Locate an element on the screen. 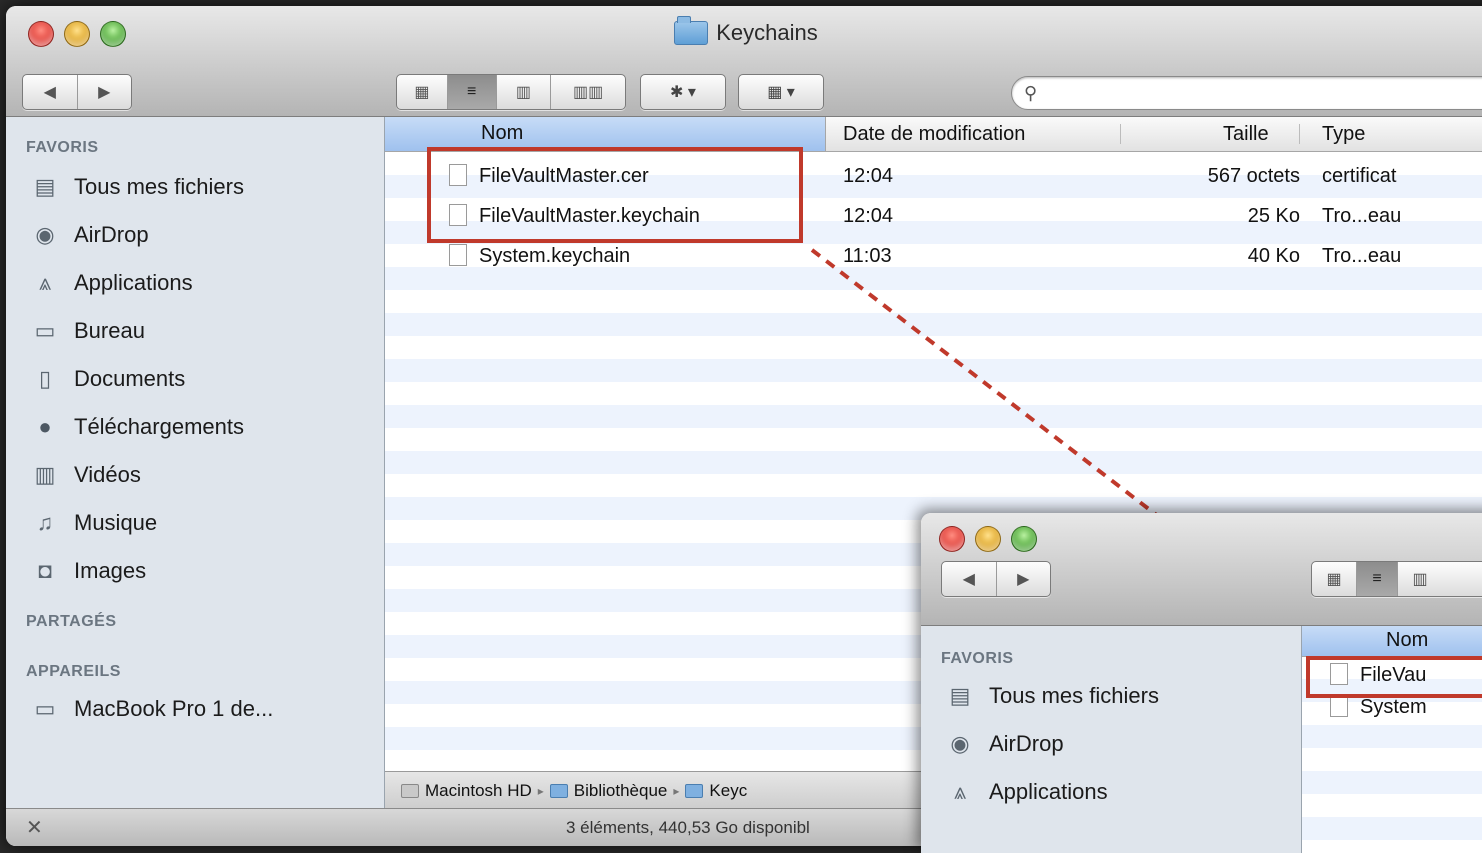  sidebar-item-label: Vidéos is located at coordinates (107, 474).